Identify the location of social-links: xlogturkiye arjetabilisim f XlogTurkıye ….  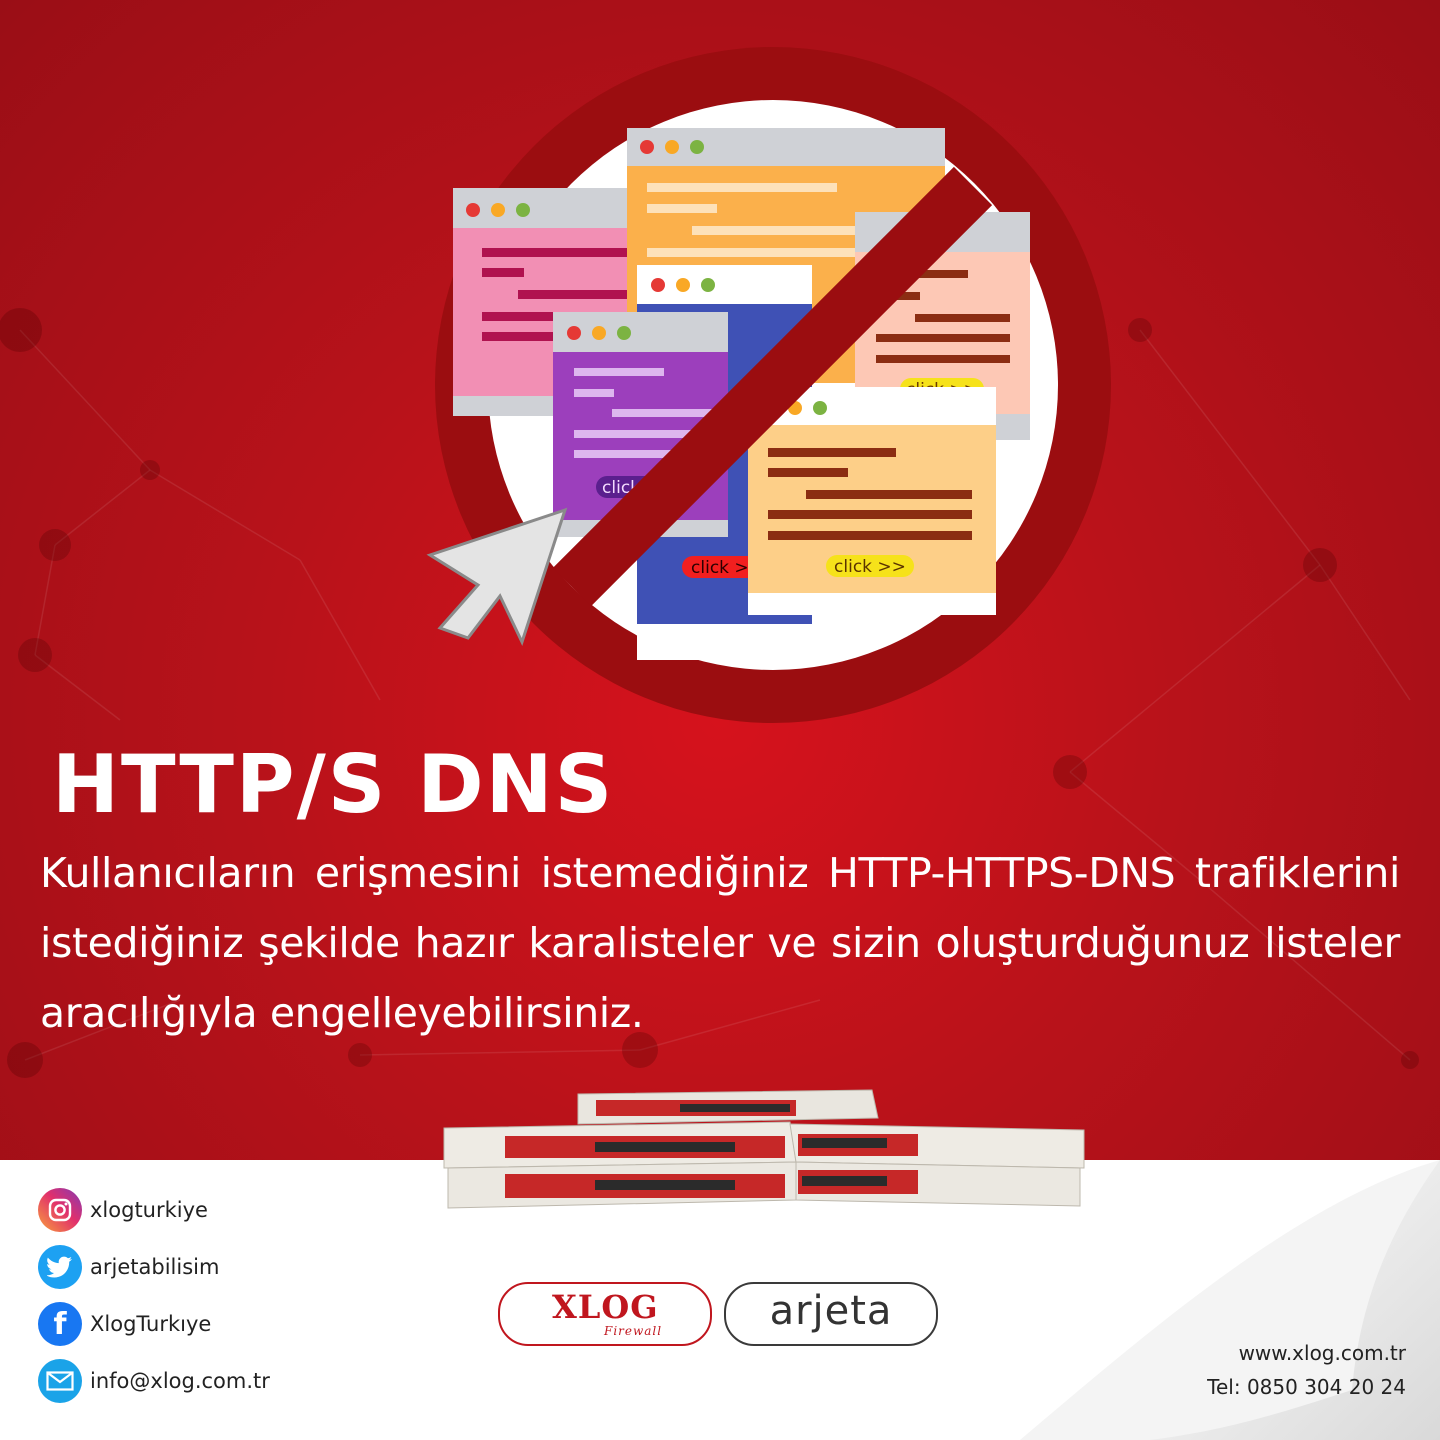
(154, 1302).